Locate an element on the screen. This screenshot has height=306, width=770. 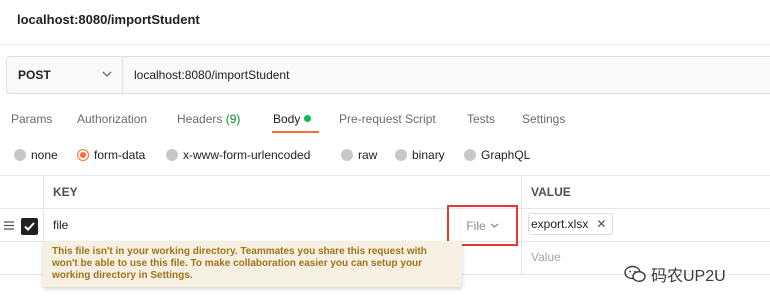
radio-binary: binary is located at coordinates (420, 155).